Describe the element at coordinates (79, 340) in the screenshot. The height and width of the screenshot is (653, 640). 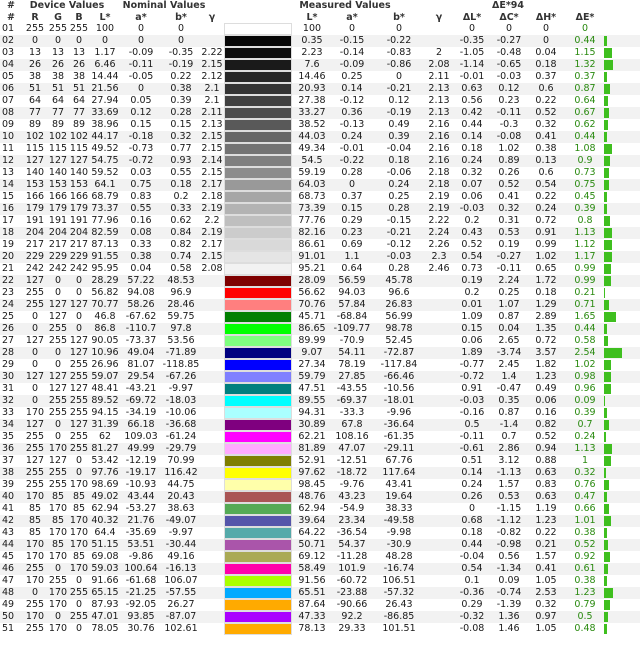
I see `table-cell: 127` at that location.